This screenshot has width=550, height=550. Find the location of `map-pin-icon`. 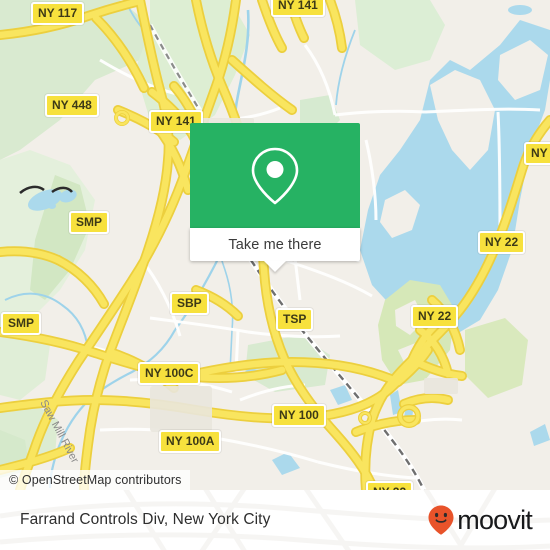

map-pin-icon is located at coordinates (275, 175).